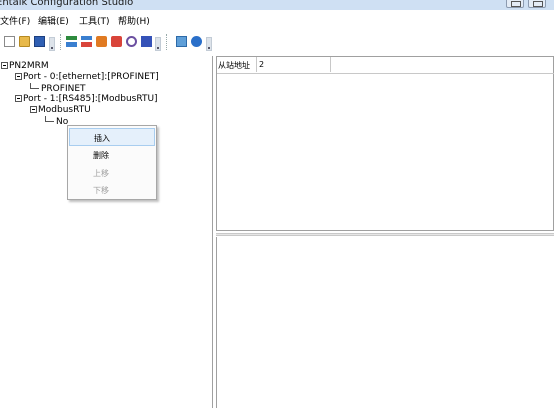 The height and width of the screenshot is (408, 554). I want to click on panel-splitter, so click(385, 234).